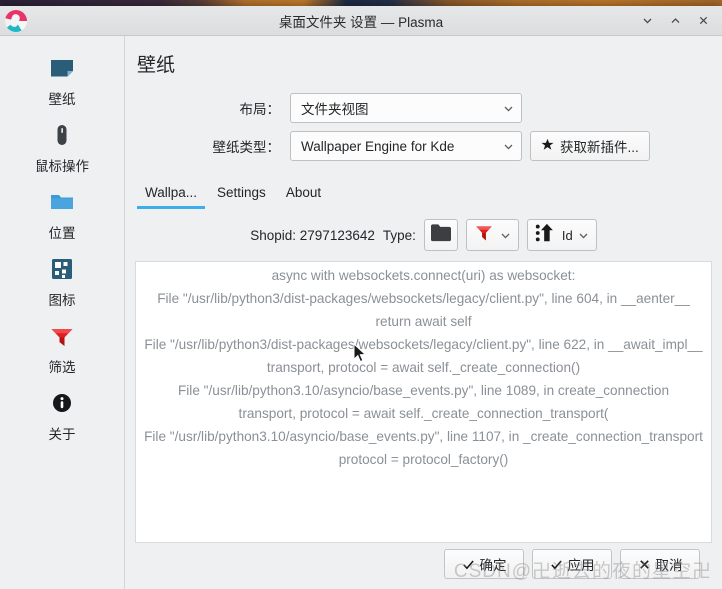  Describe the element at coordinates (62, 233) in the screenshot. I see `sidebar-item-label: 位置` at that location.